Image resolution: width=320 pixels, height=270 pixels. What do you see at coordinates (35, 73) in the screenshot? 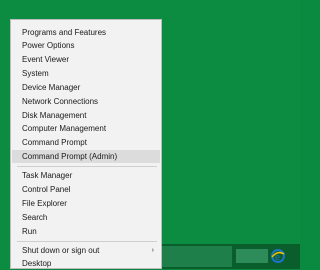
I see `menu-item-label: System` at bounding box center [35, 73].